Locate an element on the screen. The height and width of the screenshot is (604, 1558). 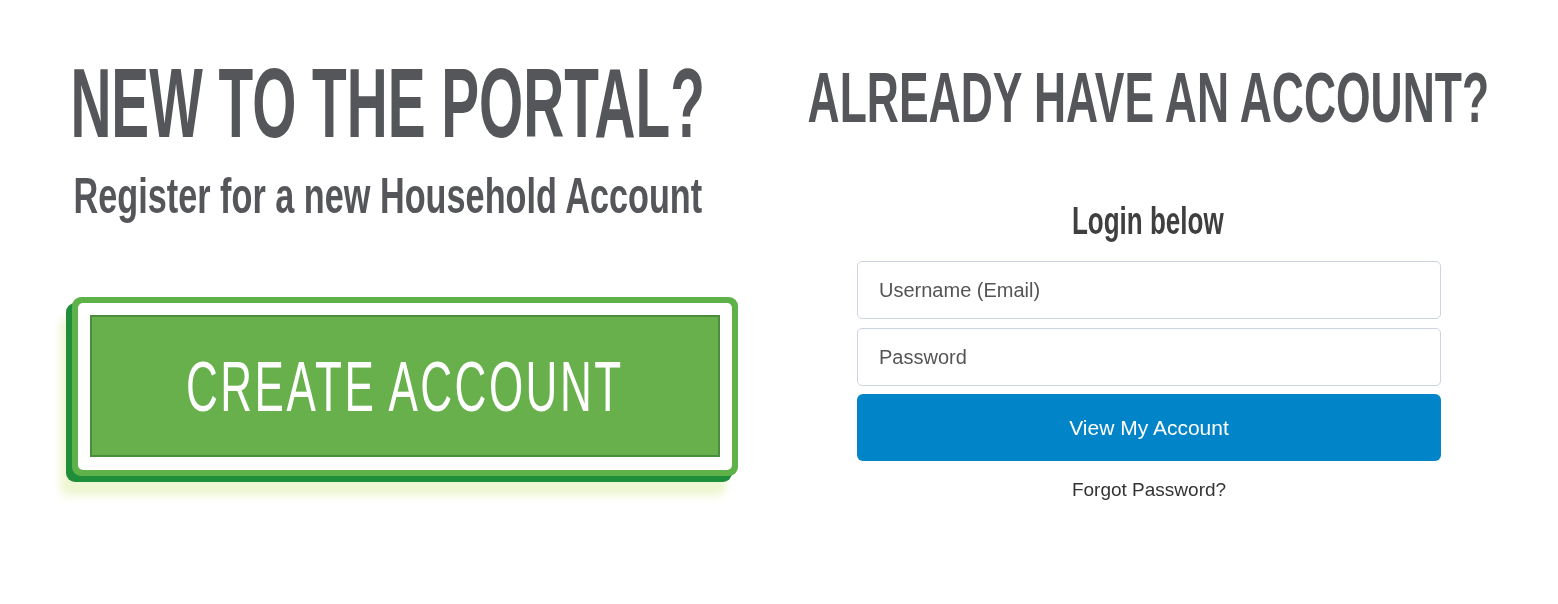
forgot-password-link: Forgot Password? is located at coordinates (1149, 490).